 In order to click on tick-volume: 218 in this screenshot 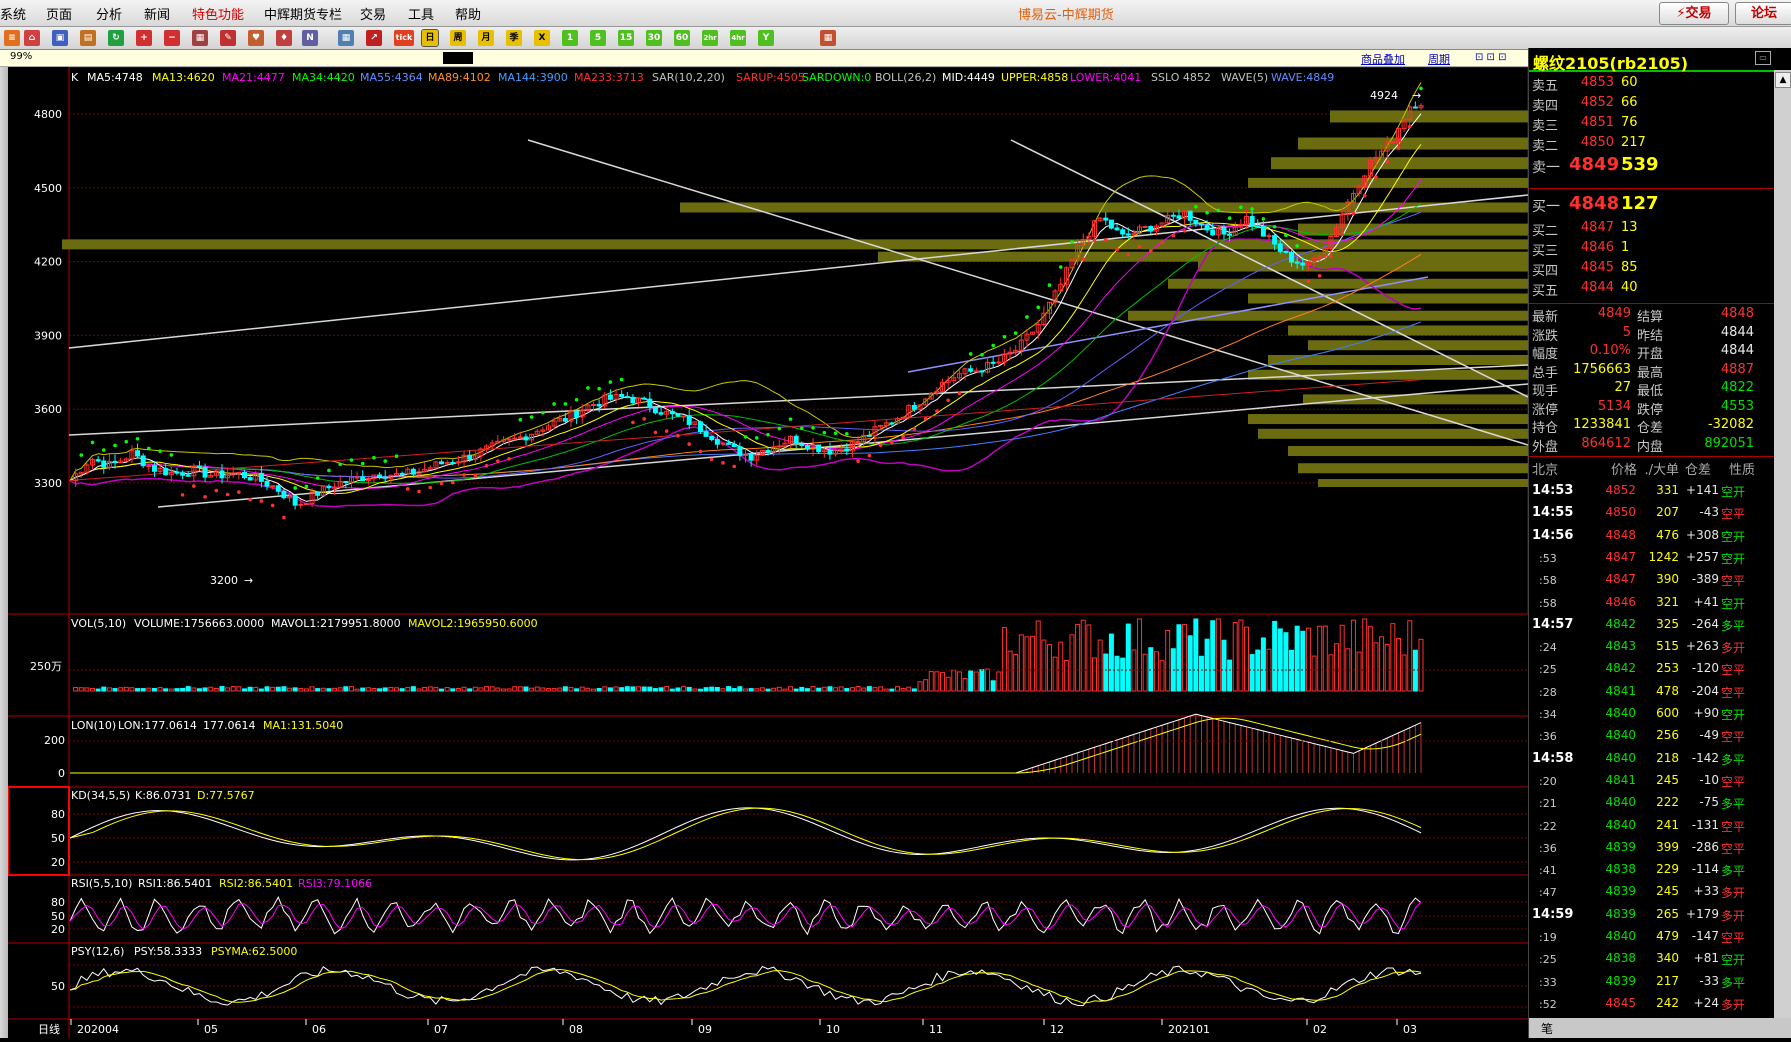, I will do `click(1667, 757)`.